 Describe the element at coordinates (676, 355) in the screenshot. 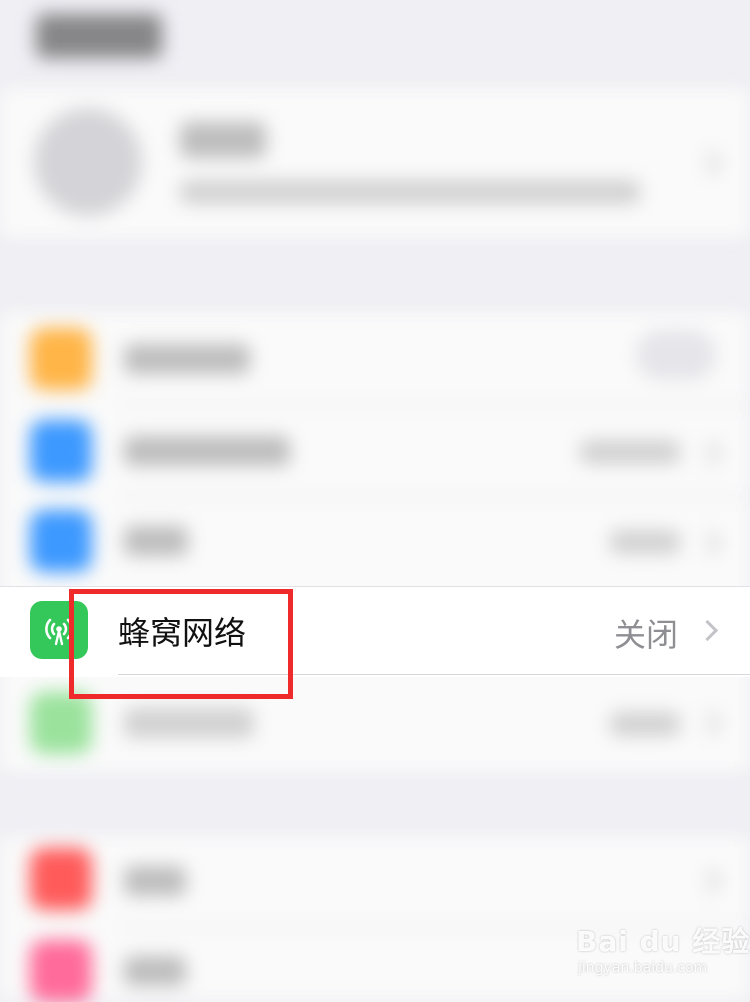

I see `toggle-switch` at that location.